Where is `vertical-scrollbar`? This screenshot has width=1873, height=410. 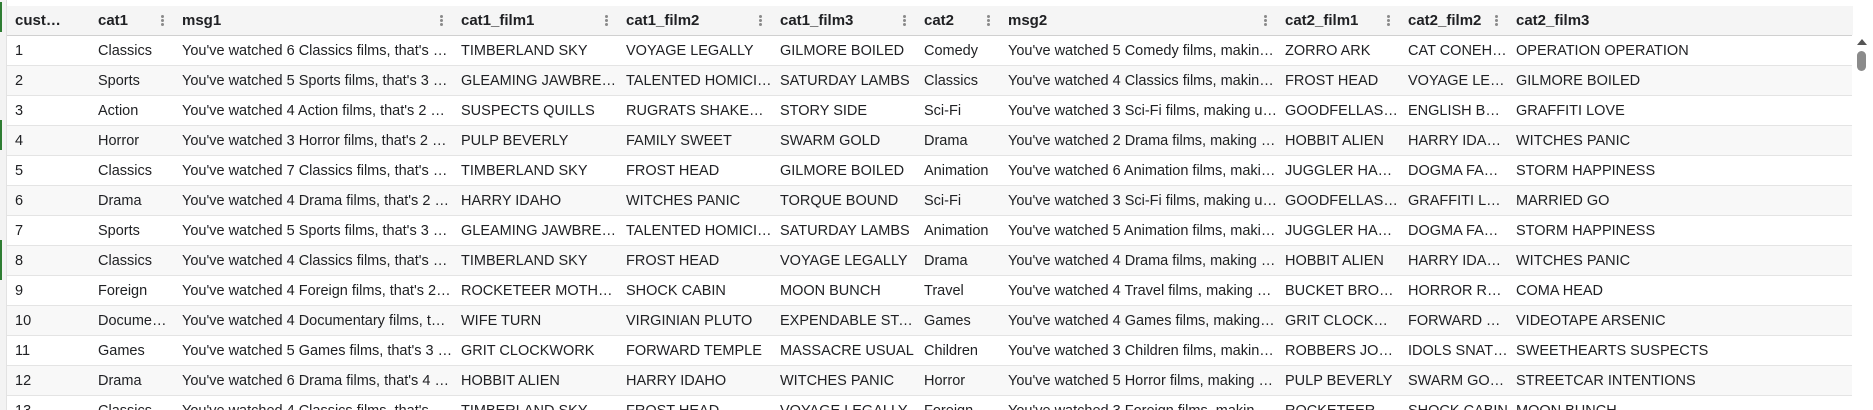
vertical-scrollbar is located at coordinates (1862, 222).